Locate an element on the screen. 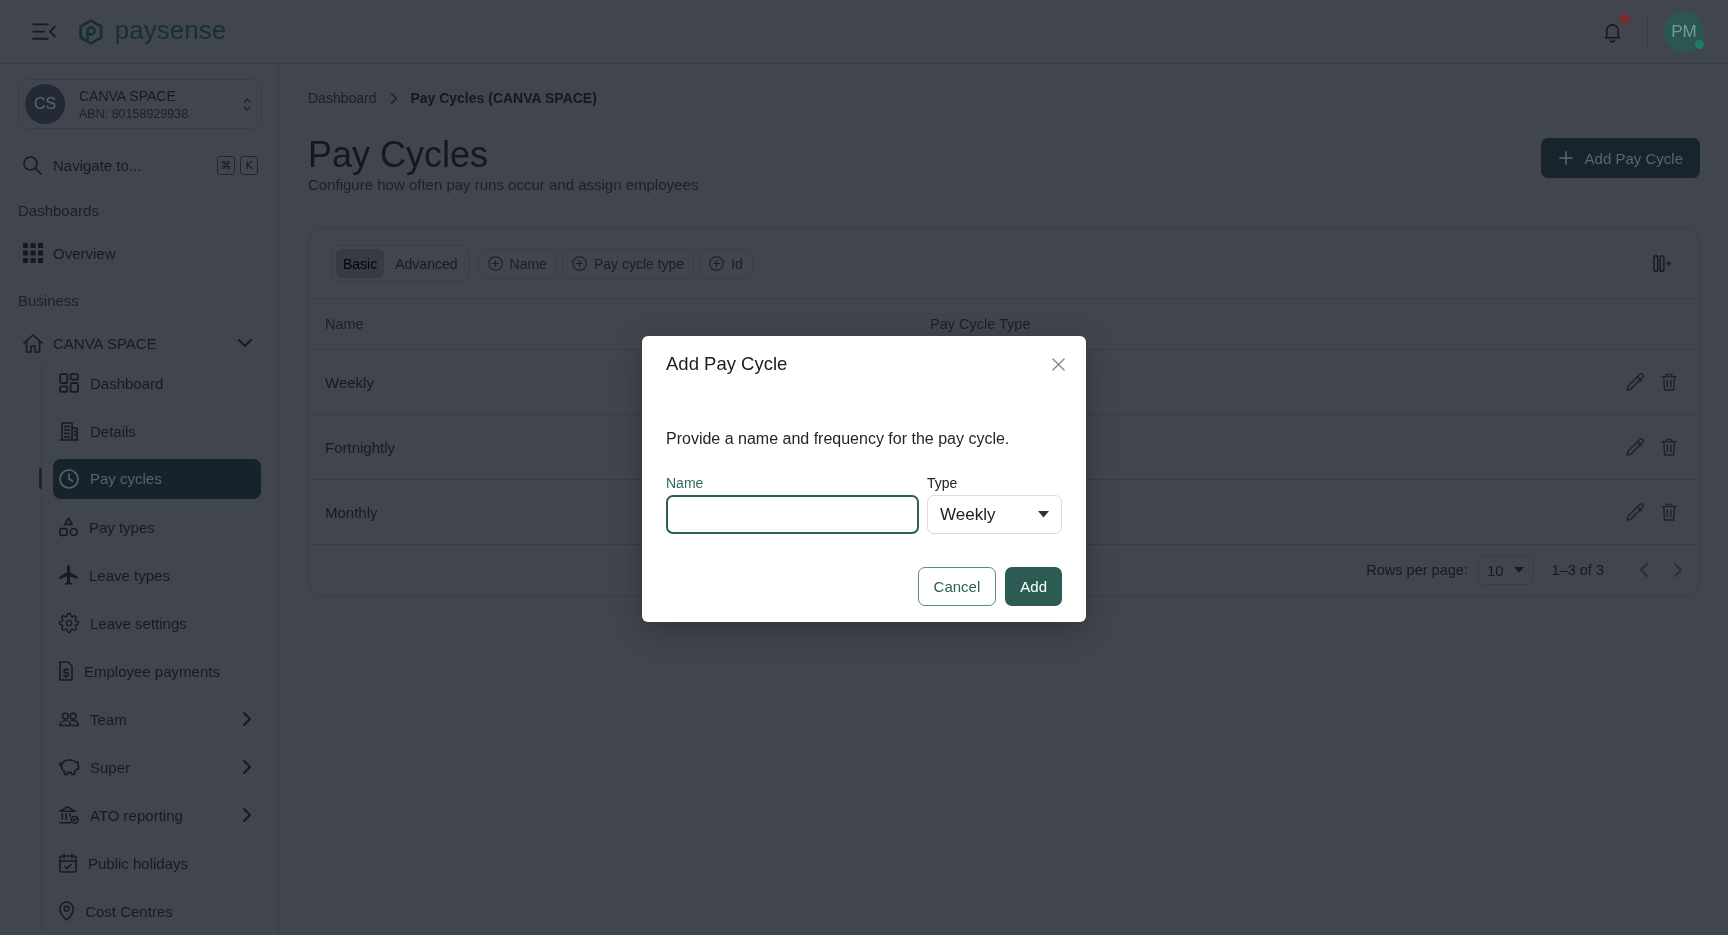  field-label: Type is located at coordinates (942, 483).